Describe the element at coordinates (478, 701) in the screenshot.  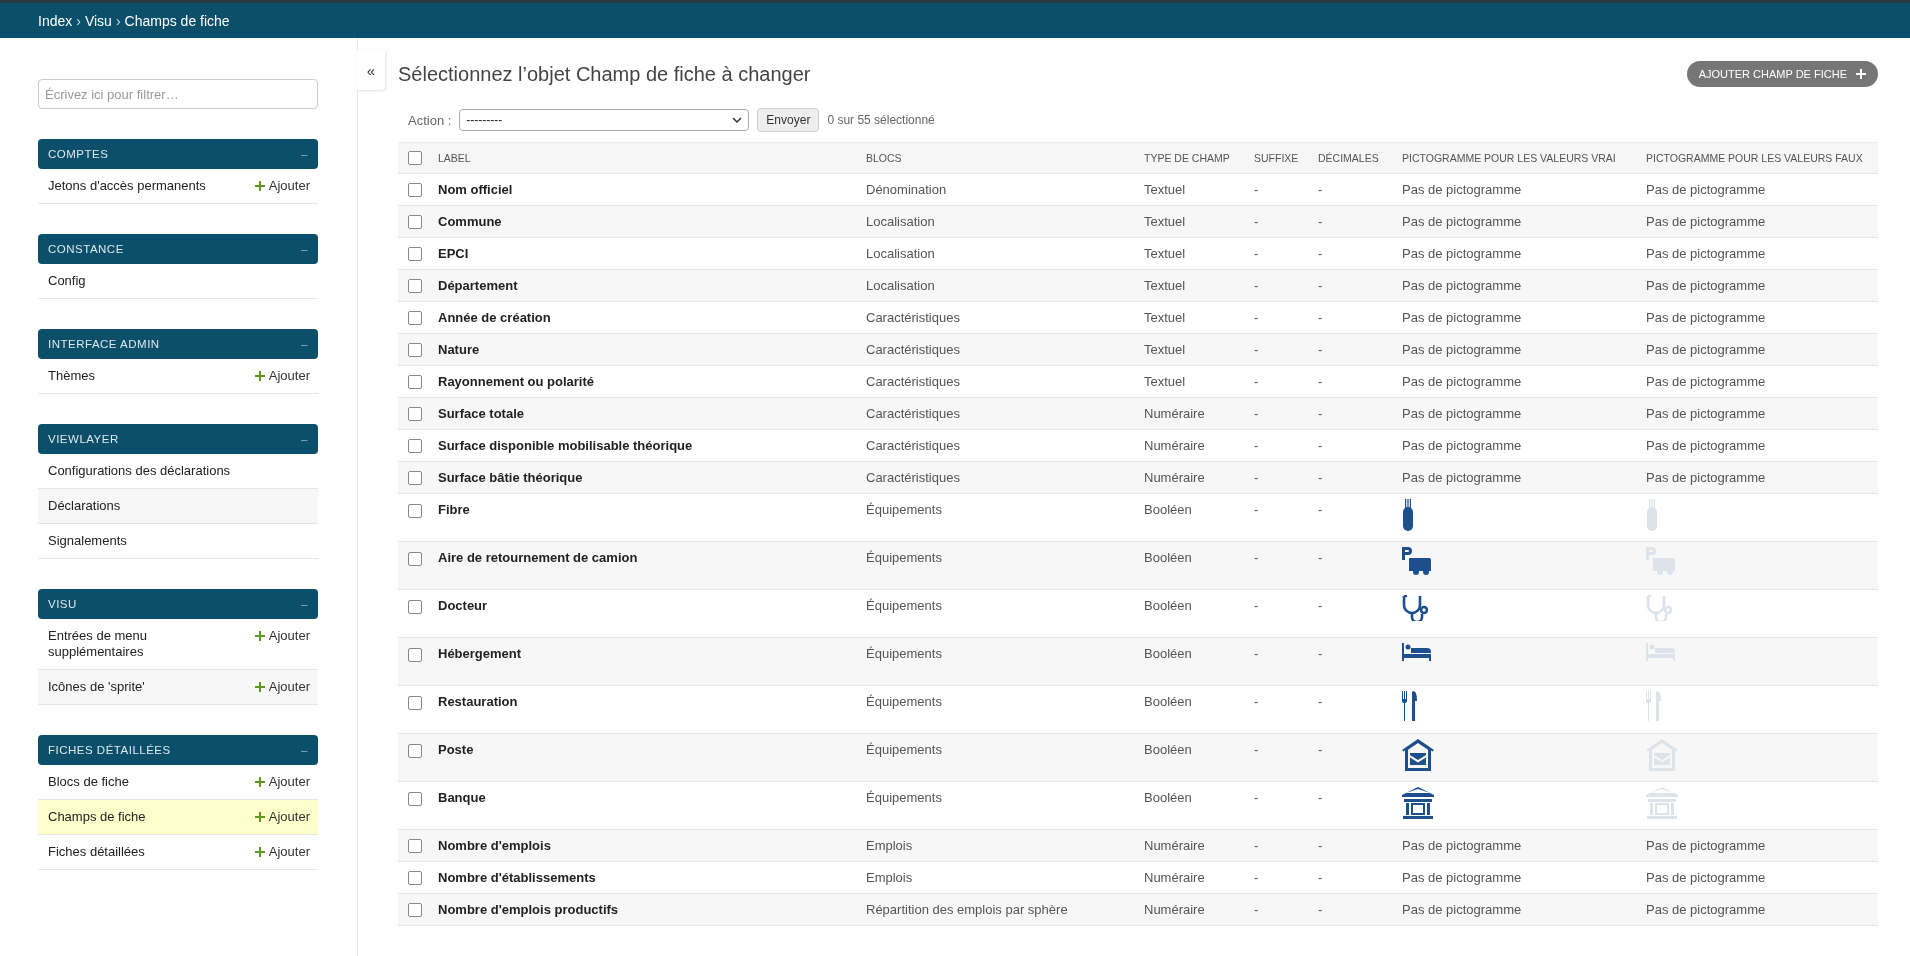
I see `label-link: Restauration` at that location.